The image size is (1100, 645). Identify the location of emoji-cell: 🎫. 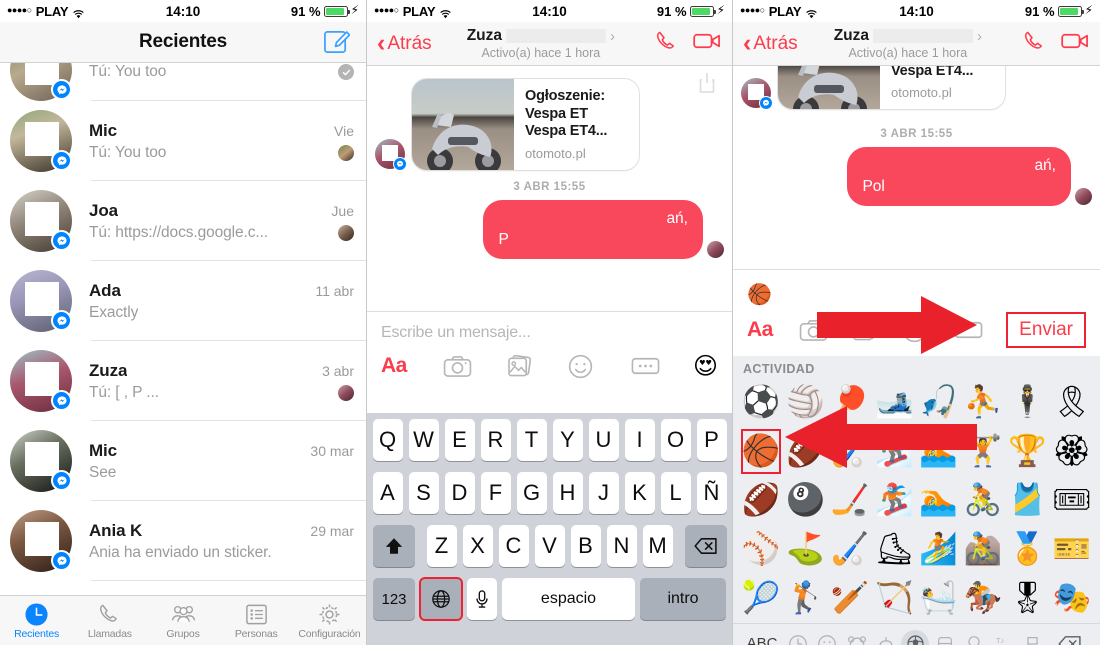
(1072, 549).